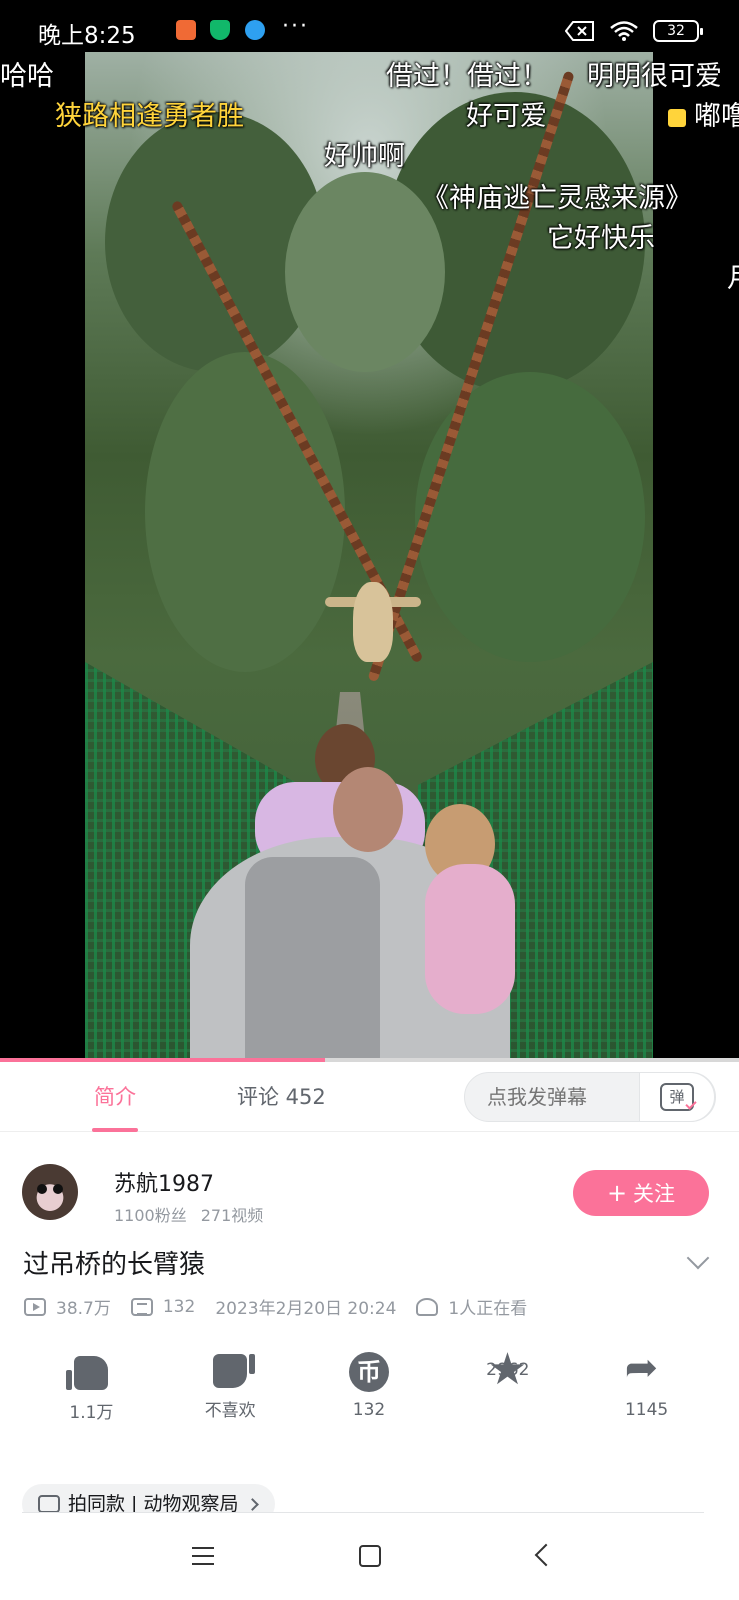 The image size is (739, 1600). I want to click on home-icon, so click(370, 1556).